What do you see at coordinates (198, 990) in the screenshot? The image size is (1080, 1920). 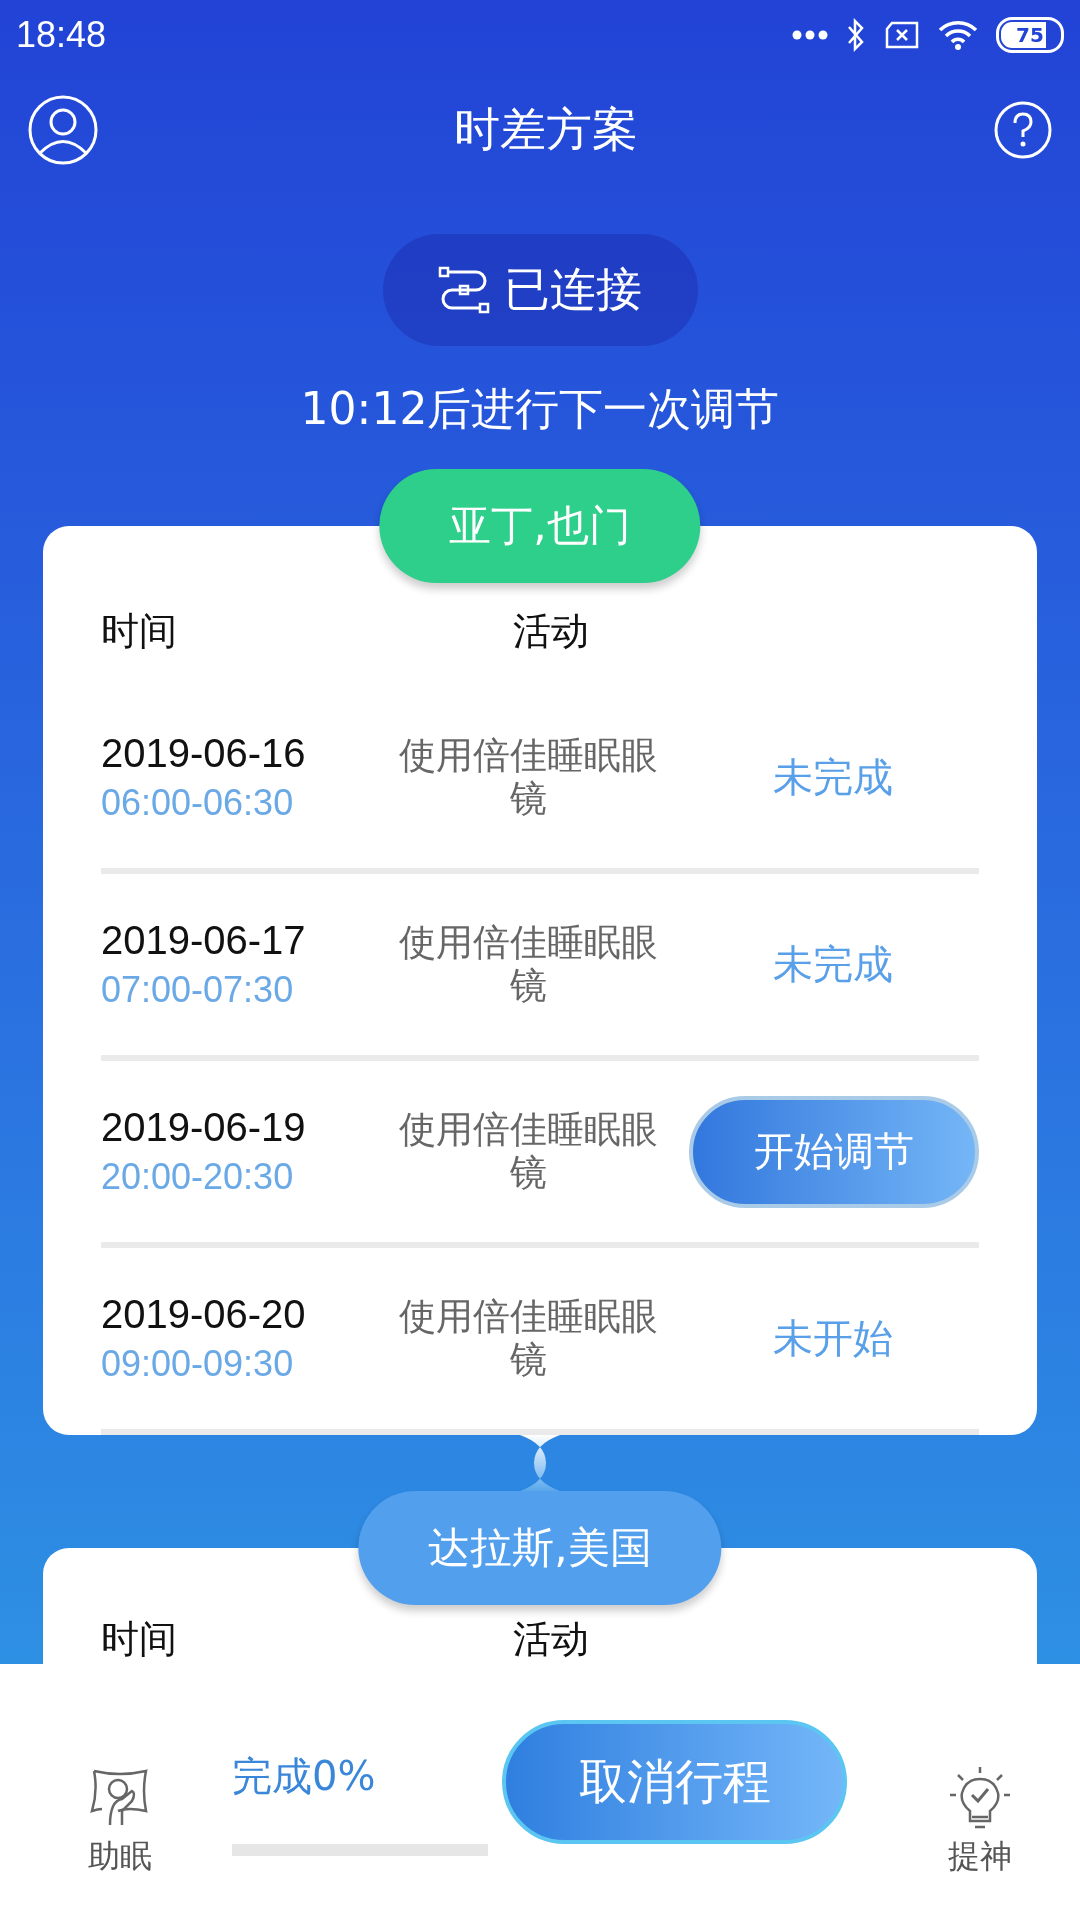 I see `session-time: 07:00-07:30` at bounding box center [198, 990].